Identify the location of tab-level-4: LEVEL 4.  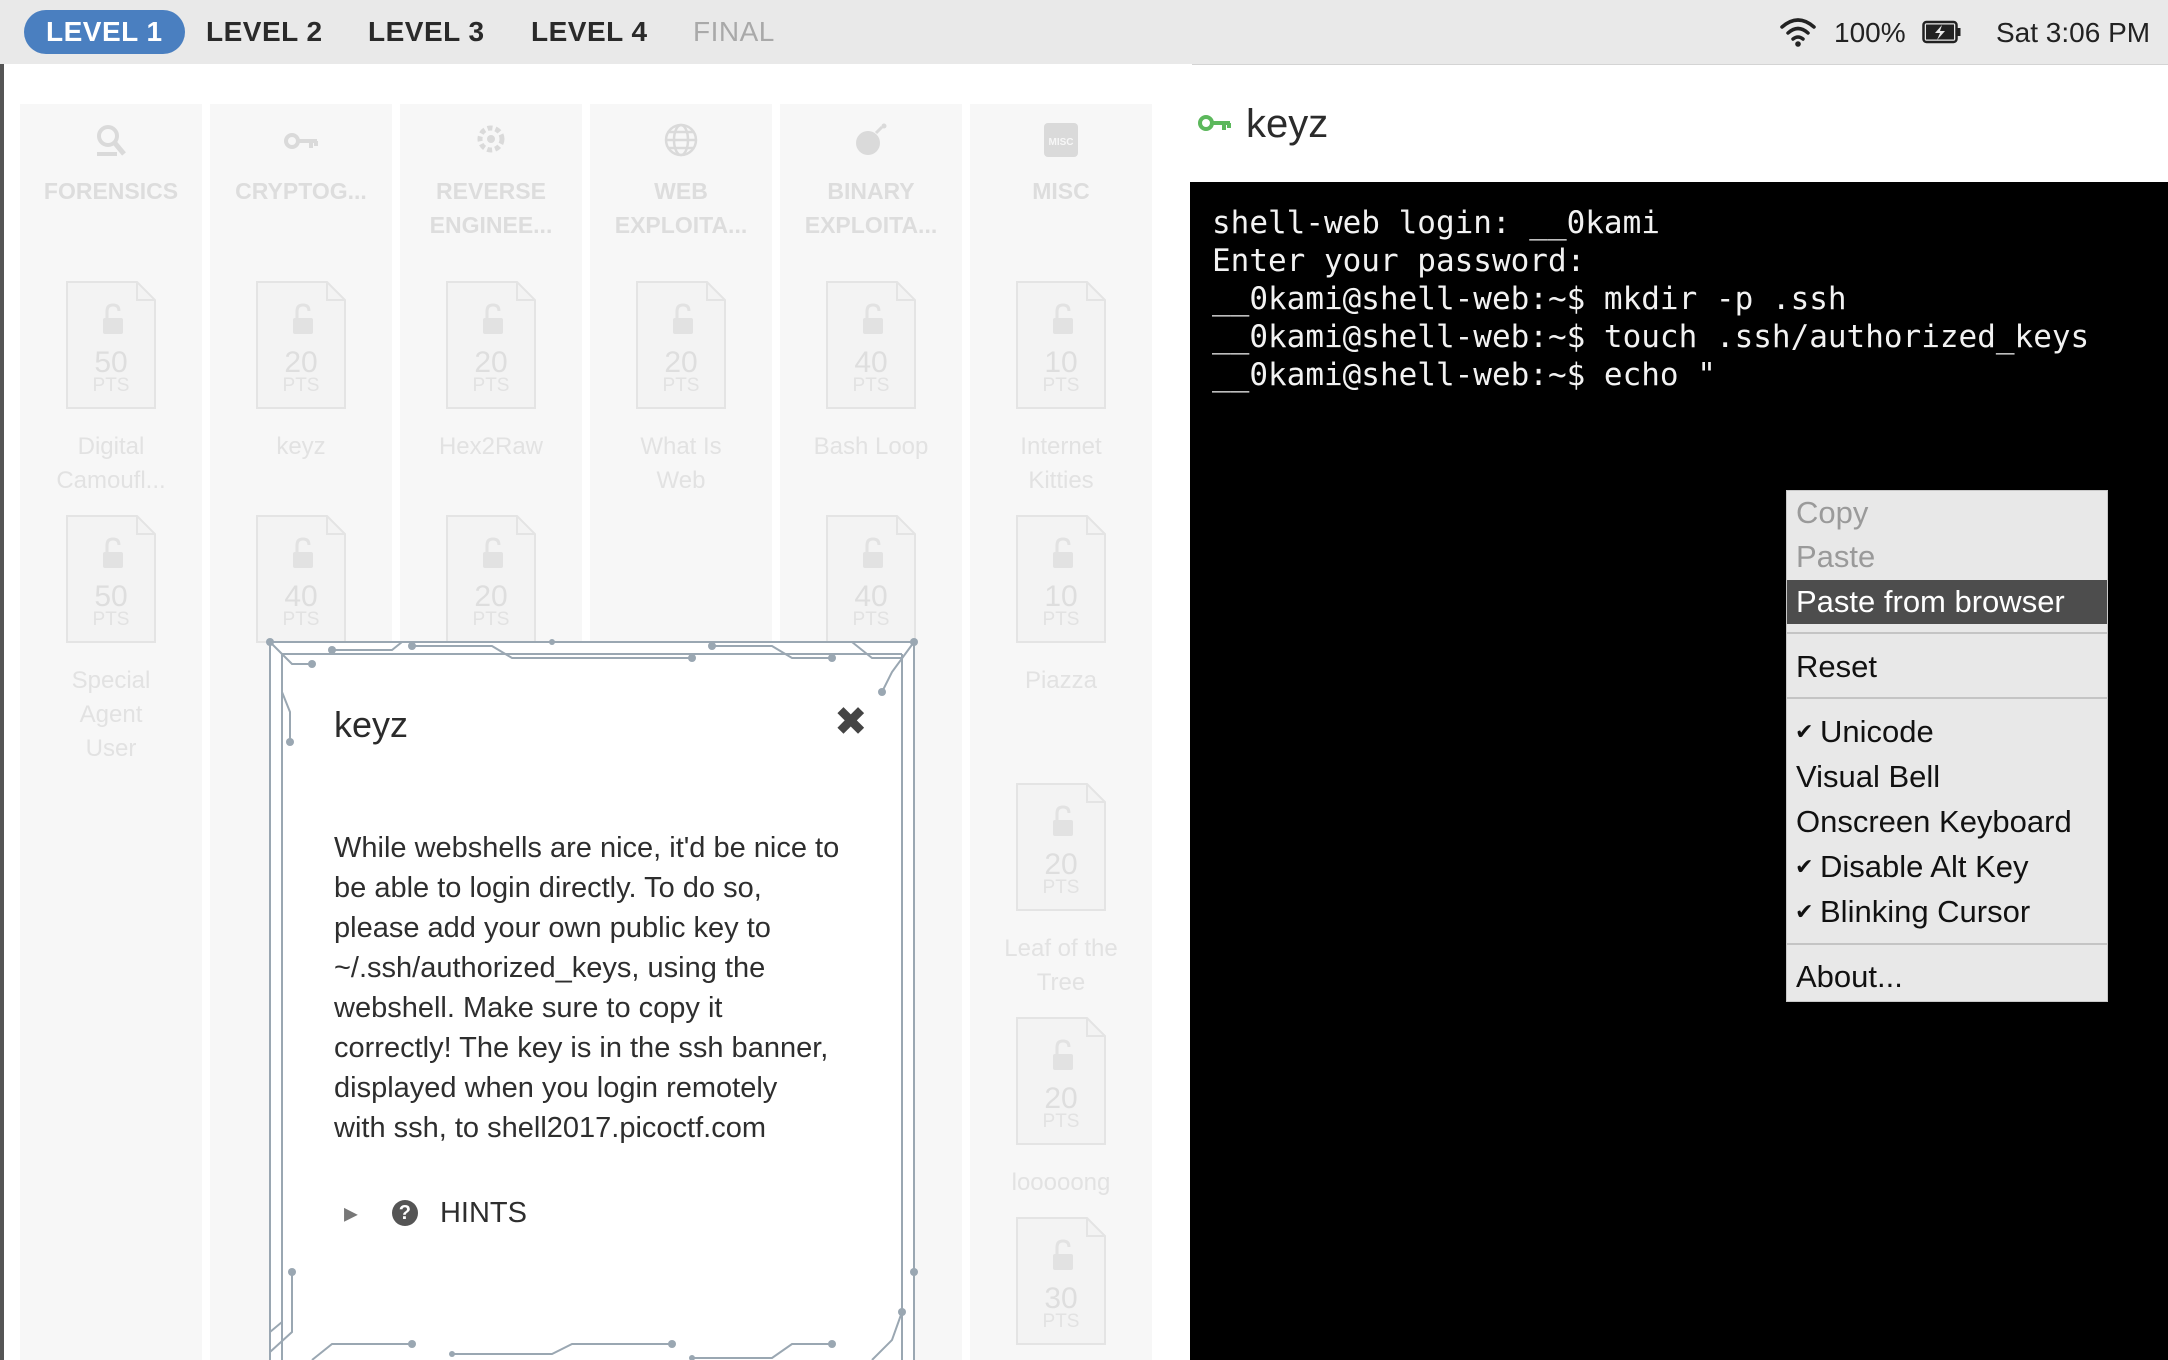
(589, 32).